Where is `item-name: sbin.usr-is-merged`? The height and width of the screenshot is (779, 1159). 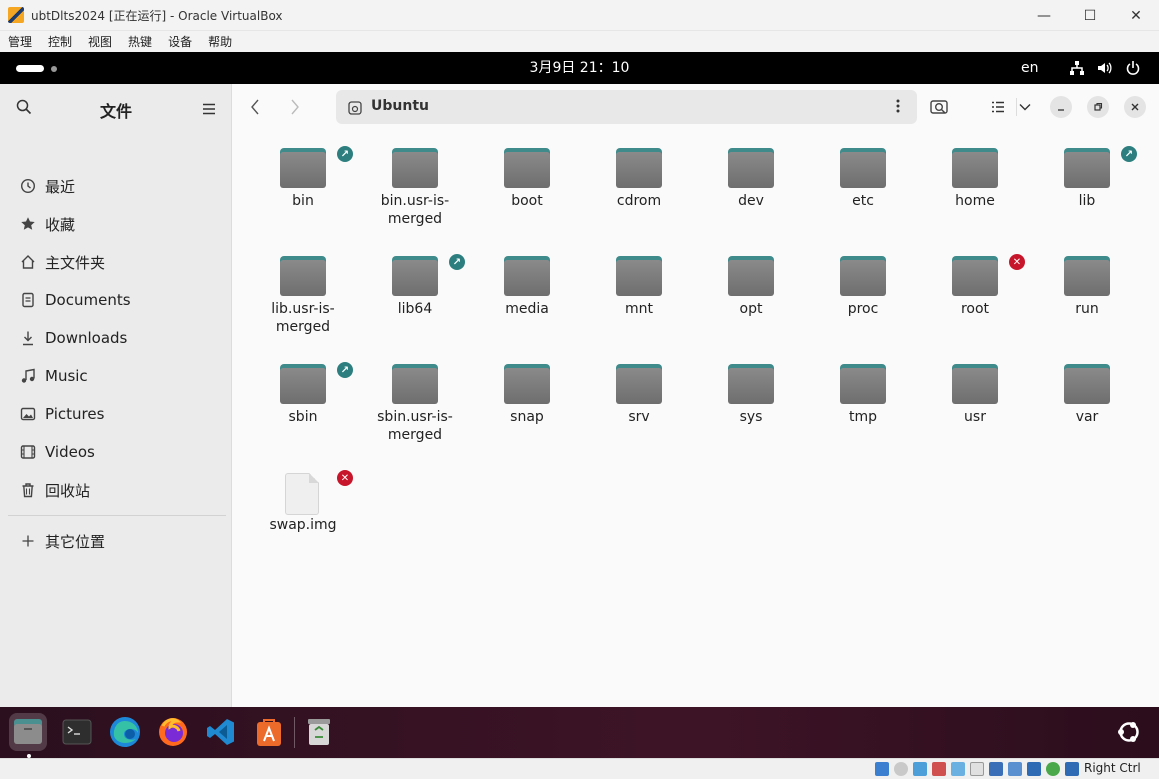
item-name: sbin.usr-is-merged is located at coordinates (415, 426).